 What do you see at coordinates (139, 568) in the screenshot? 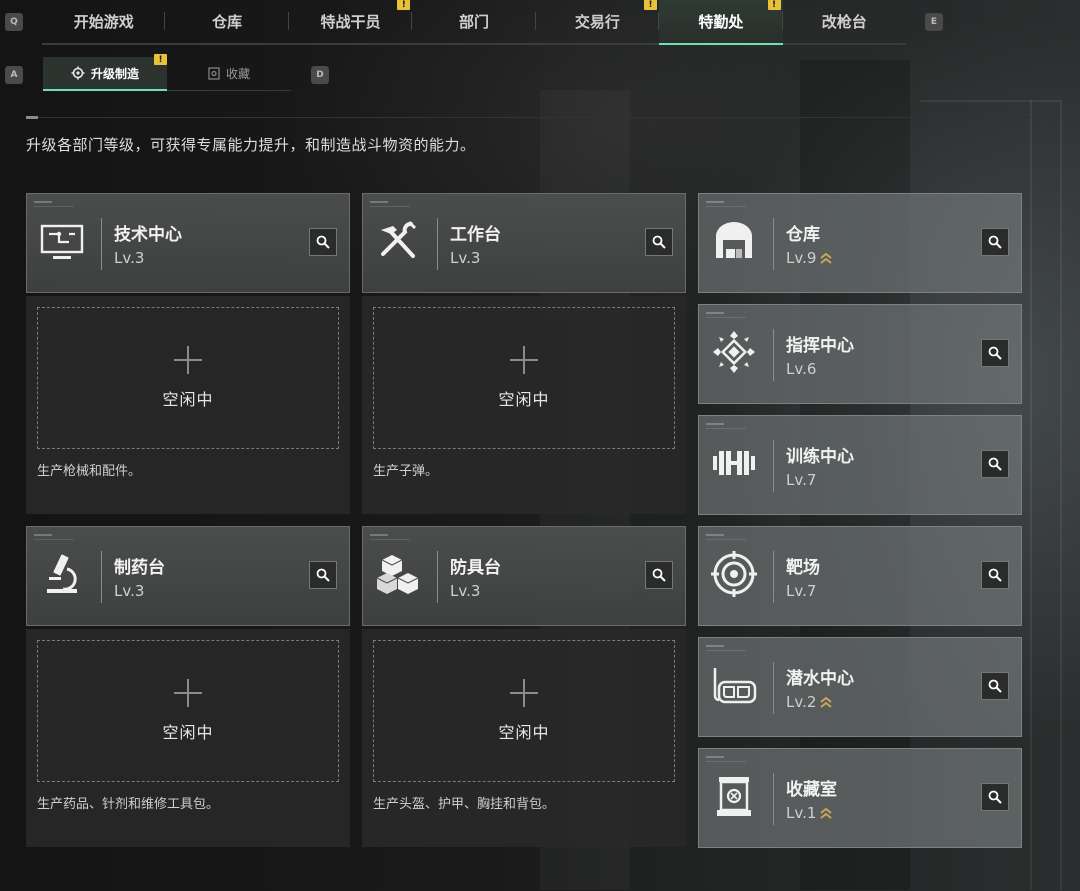
I see `facility-name: 制药台` at bounding box center [139, 568].